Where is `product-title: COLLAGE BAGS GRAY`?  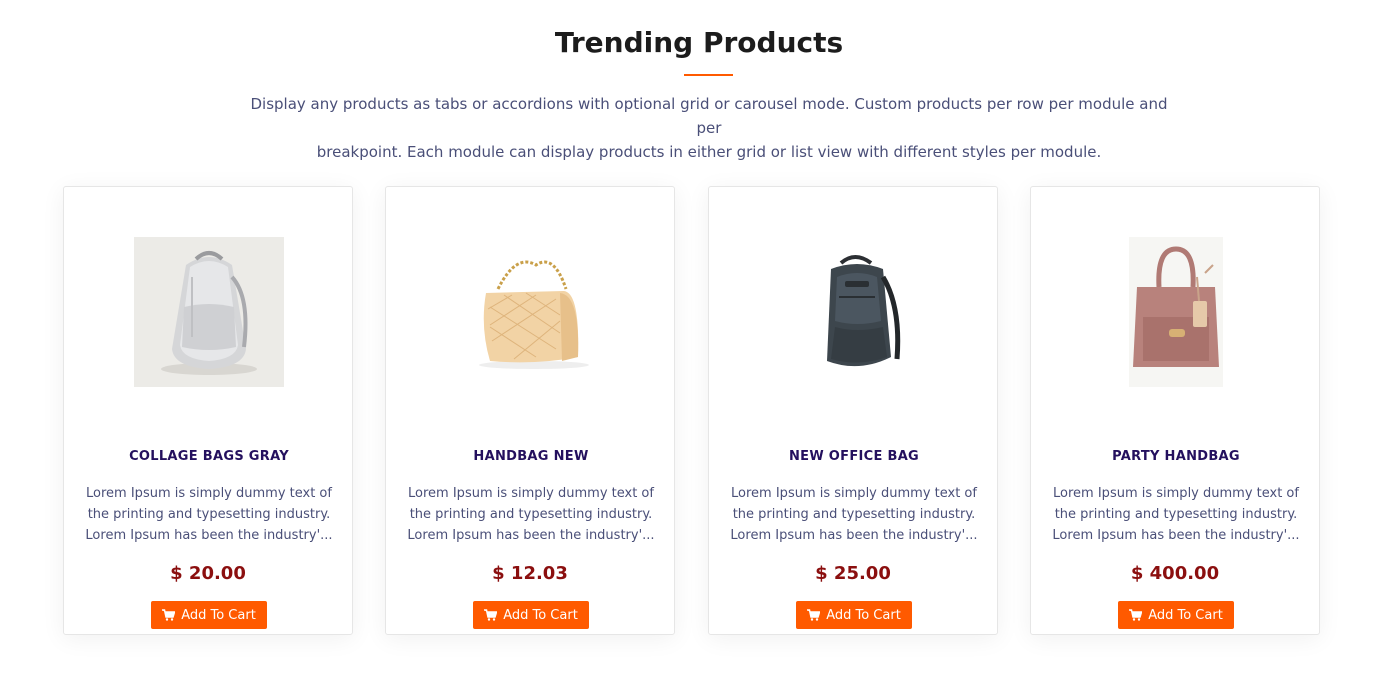
product-title: COLLAGE BAGS GRAY is located at coordinates (209, 456).